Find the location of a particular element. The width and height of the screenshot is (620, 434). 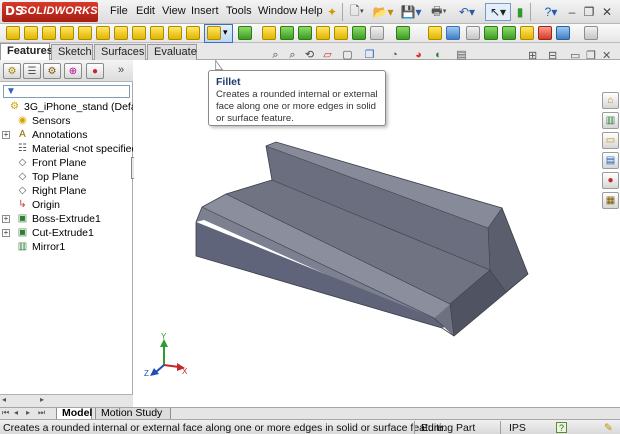

section-view-icon: ▱ is located at coordinates (327, 55).